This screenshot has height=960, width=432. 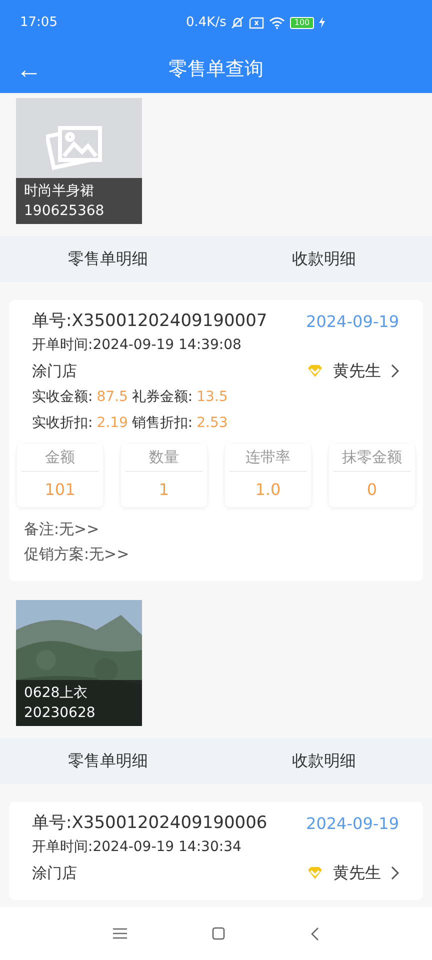 What do you see at coordinates (79, 663) in the screenshot?
I see `product-thumbnail: 0628上衣 20230628` at bounding box center [79, 663].